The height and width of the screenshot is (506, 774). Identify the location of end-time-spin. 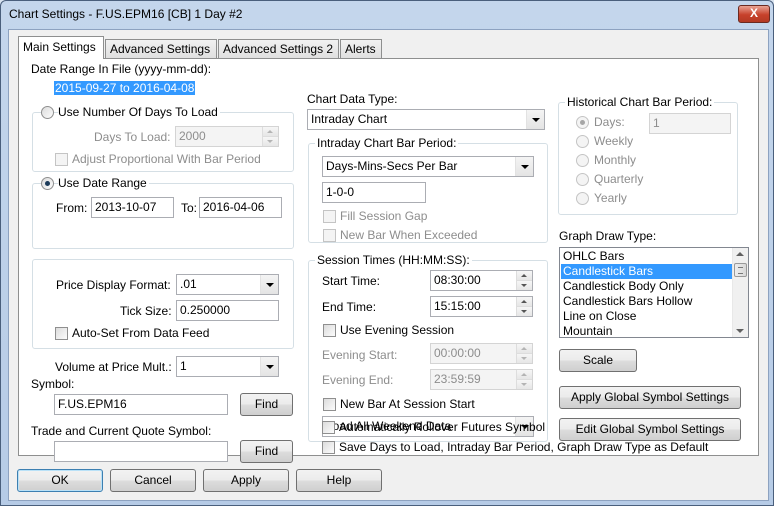
(524, 306).